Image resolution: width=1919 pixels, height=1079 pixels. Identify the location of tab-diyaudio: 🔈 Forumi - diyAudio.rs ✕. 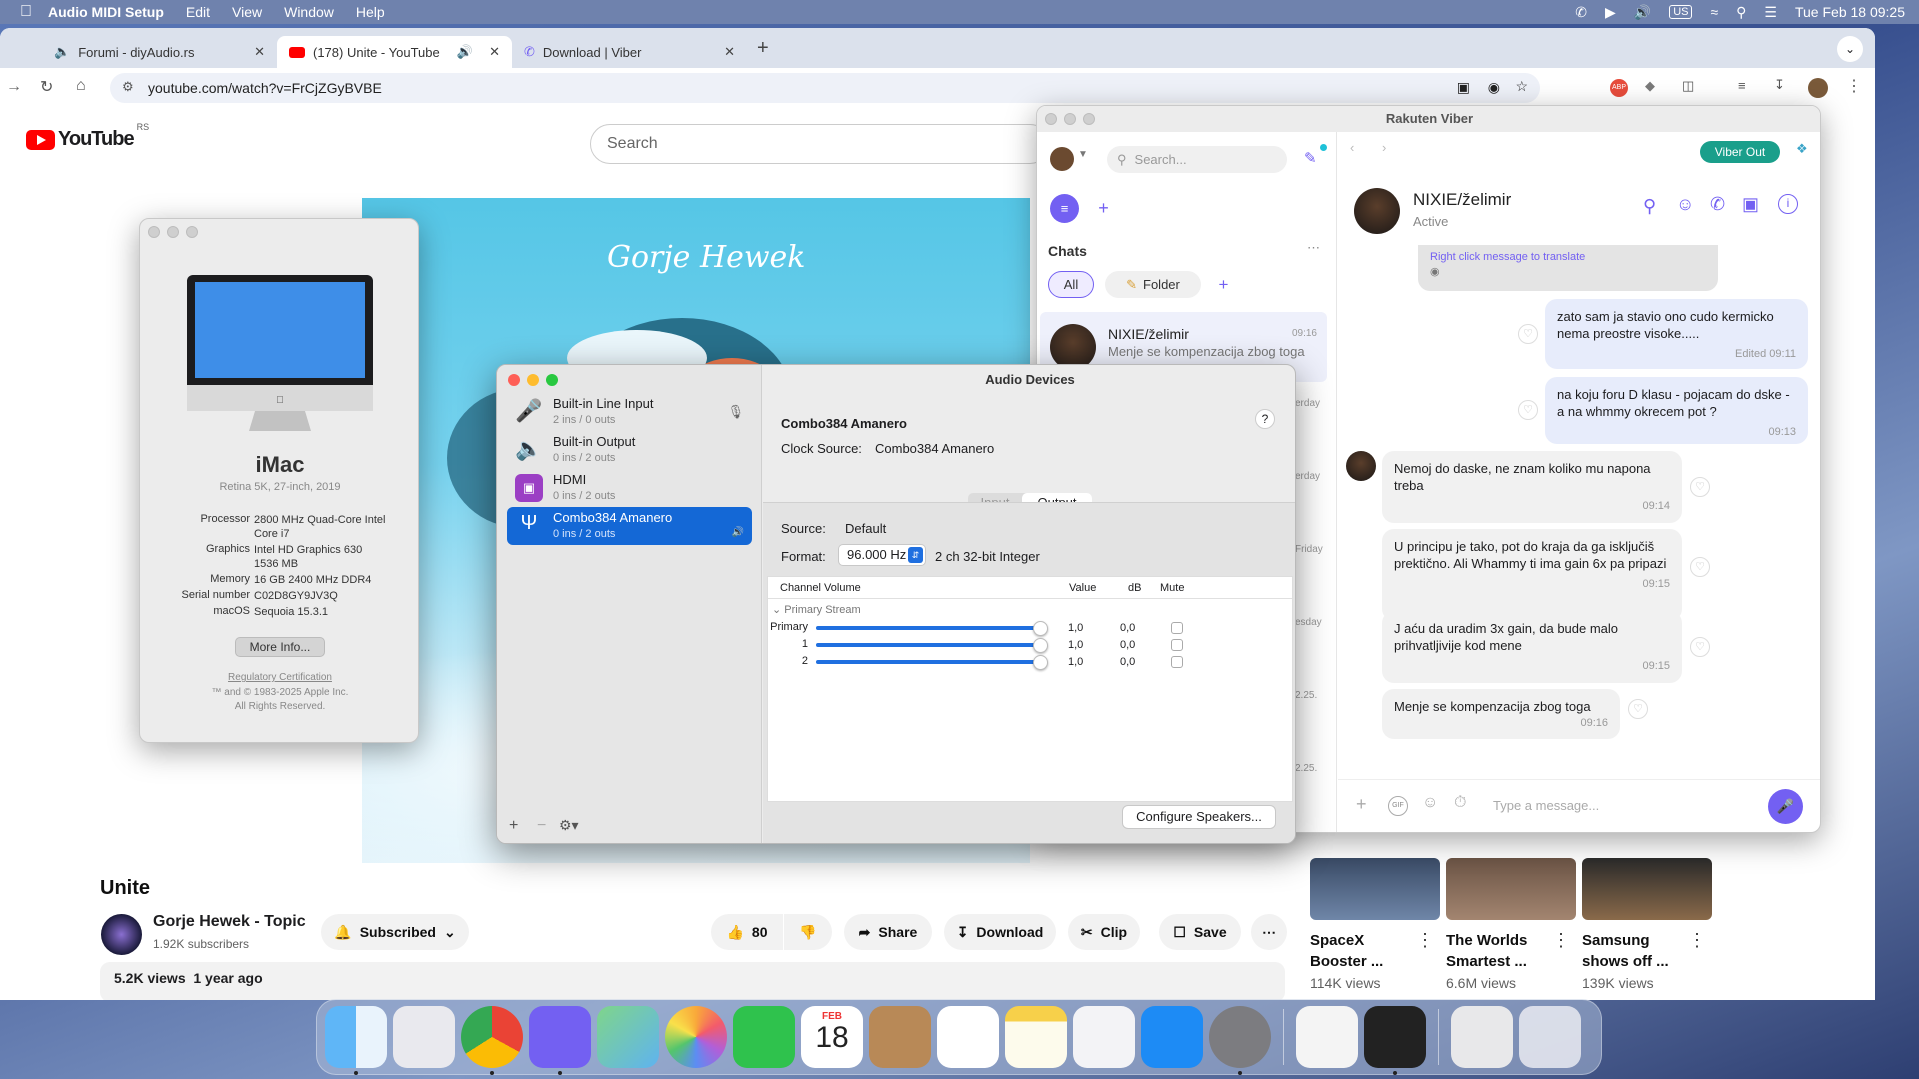
(159, 52).